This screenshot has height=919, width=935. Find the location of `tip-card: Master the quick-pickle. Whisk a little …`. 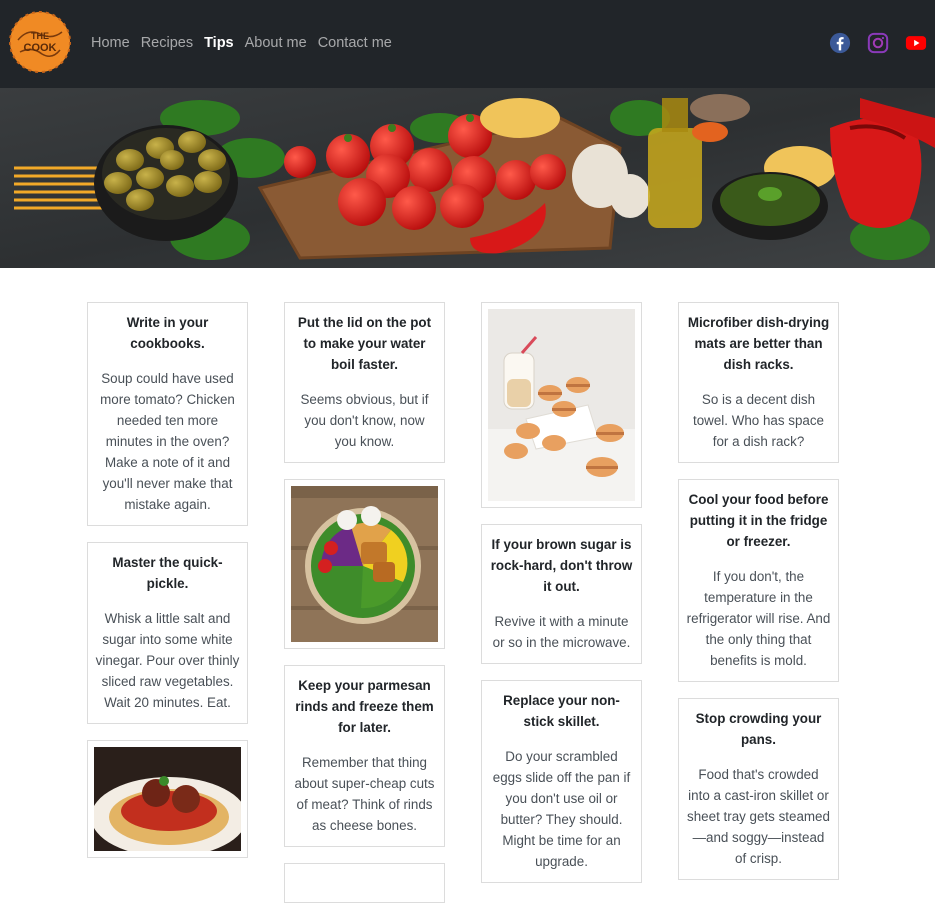

tip-card: Master the quick-pickle. Whisk a little … is located at coordinates (167, 633).